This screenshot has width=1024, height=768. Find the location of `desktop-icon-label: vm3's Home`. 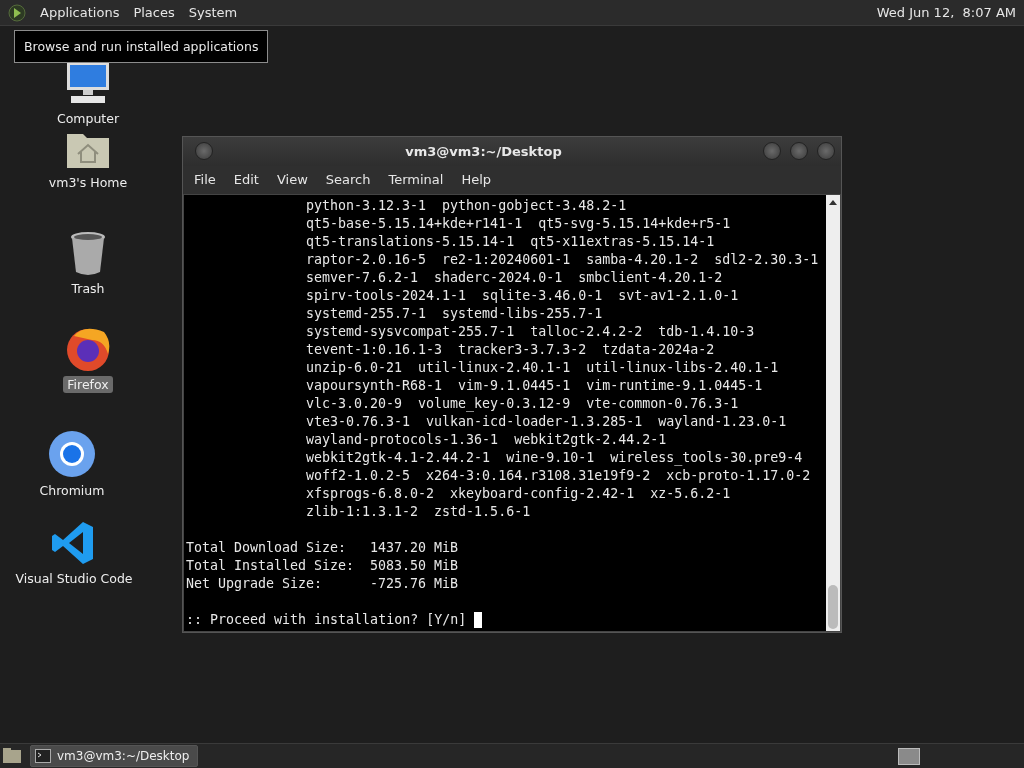

desktop-icon-label: vm3's Home is located at coordinates (88, 182).